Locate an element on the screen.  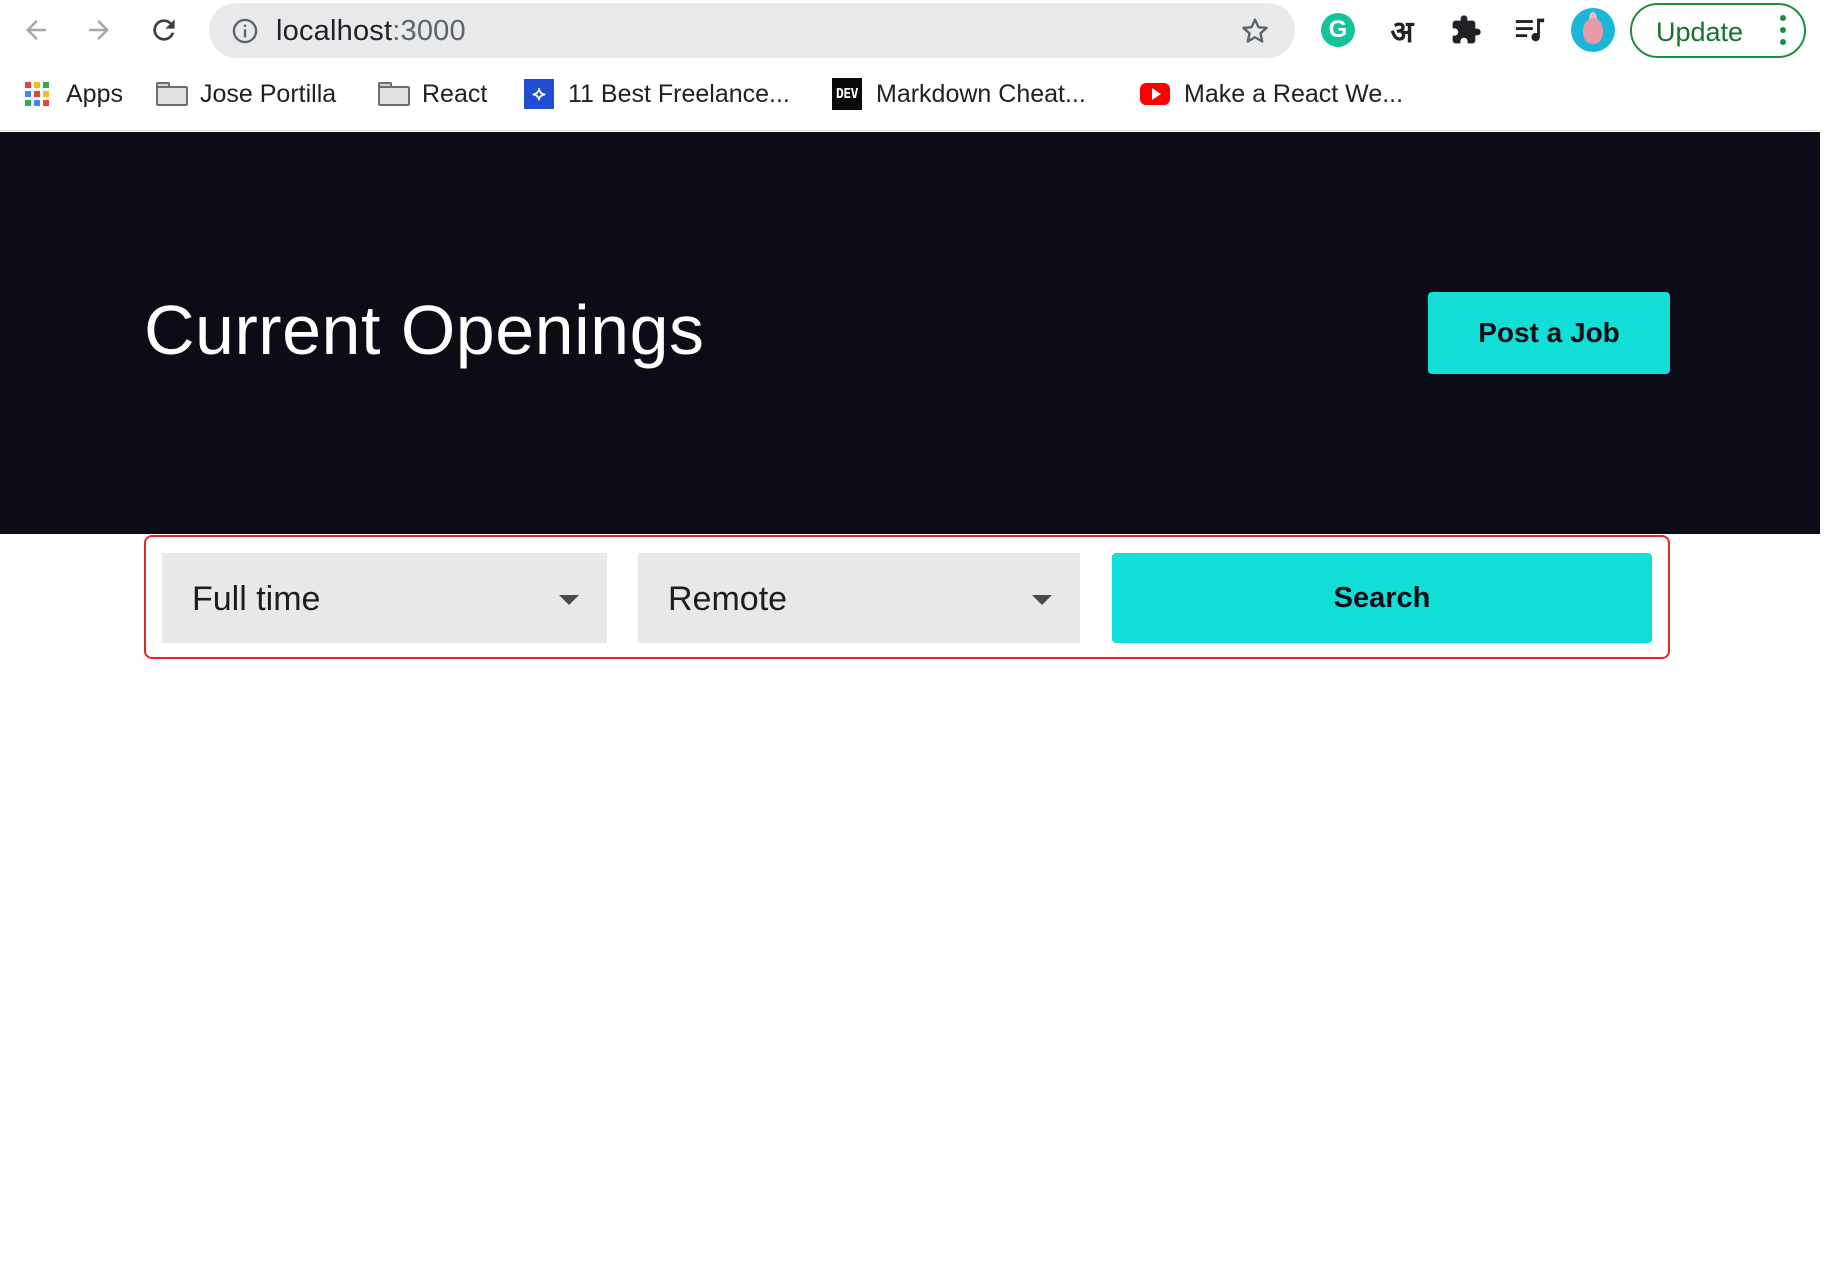
forward-button is located at coordinates (99, 30).